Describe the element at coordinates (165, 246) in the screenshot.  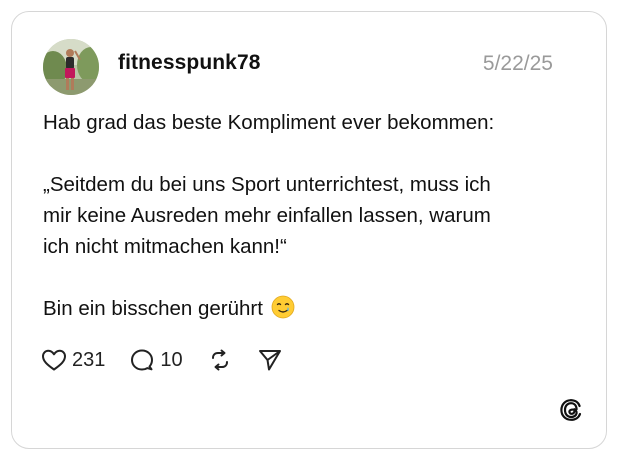
I see `quote-line: ich nicht mitmachen kann!“` at that location.